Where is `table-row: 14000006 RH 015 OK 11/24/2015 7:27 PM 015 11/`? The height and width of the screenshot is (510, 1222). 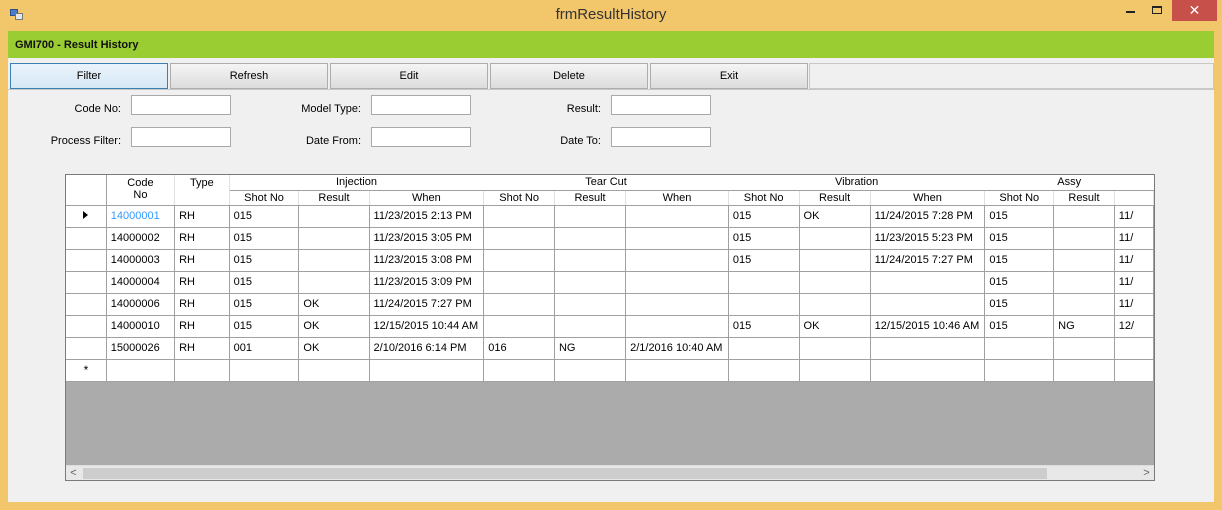 table-row: 14000006 RH 015 OK 11/24/2015 7:27 PM 015 11/ is located at coordinates (610, 304).